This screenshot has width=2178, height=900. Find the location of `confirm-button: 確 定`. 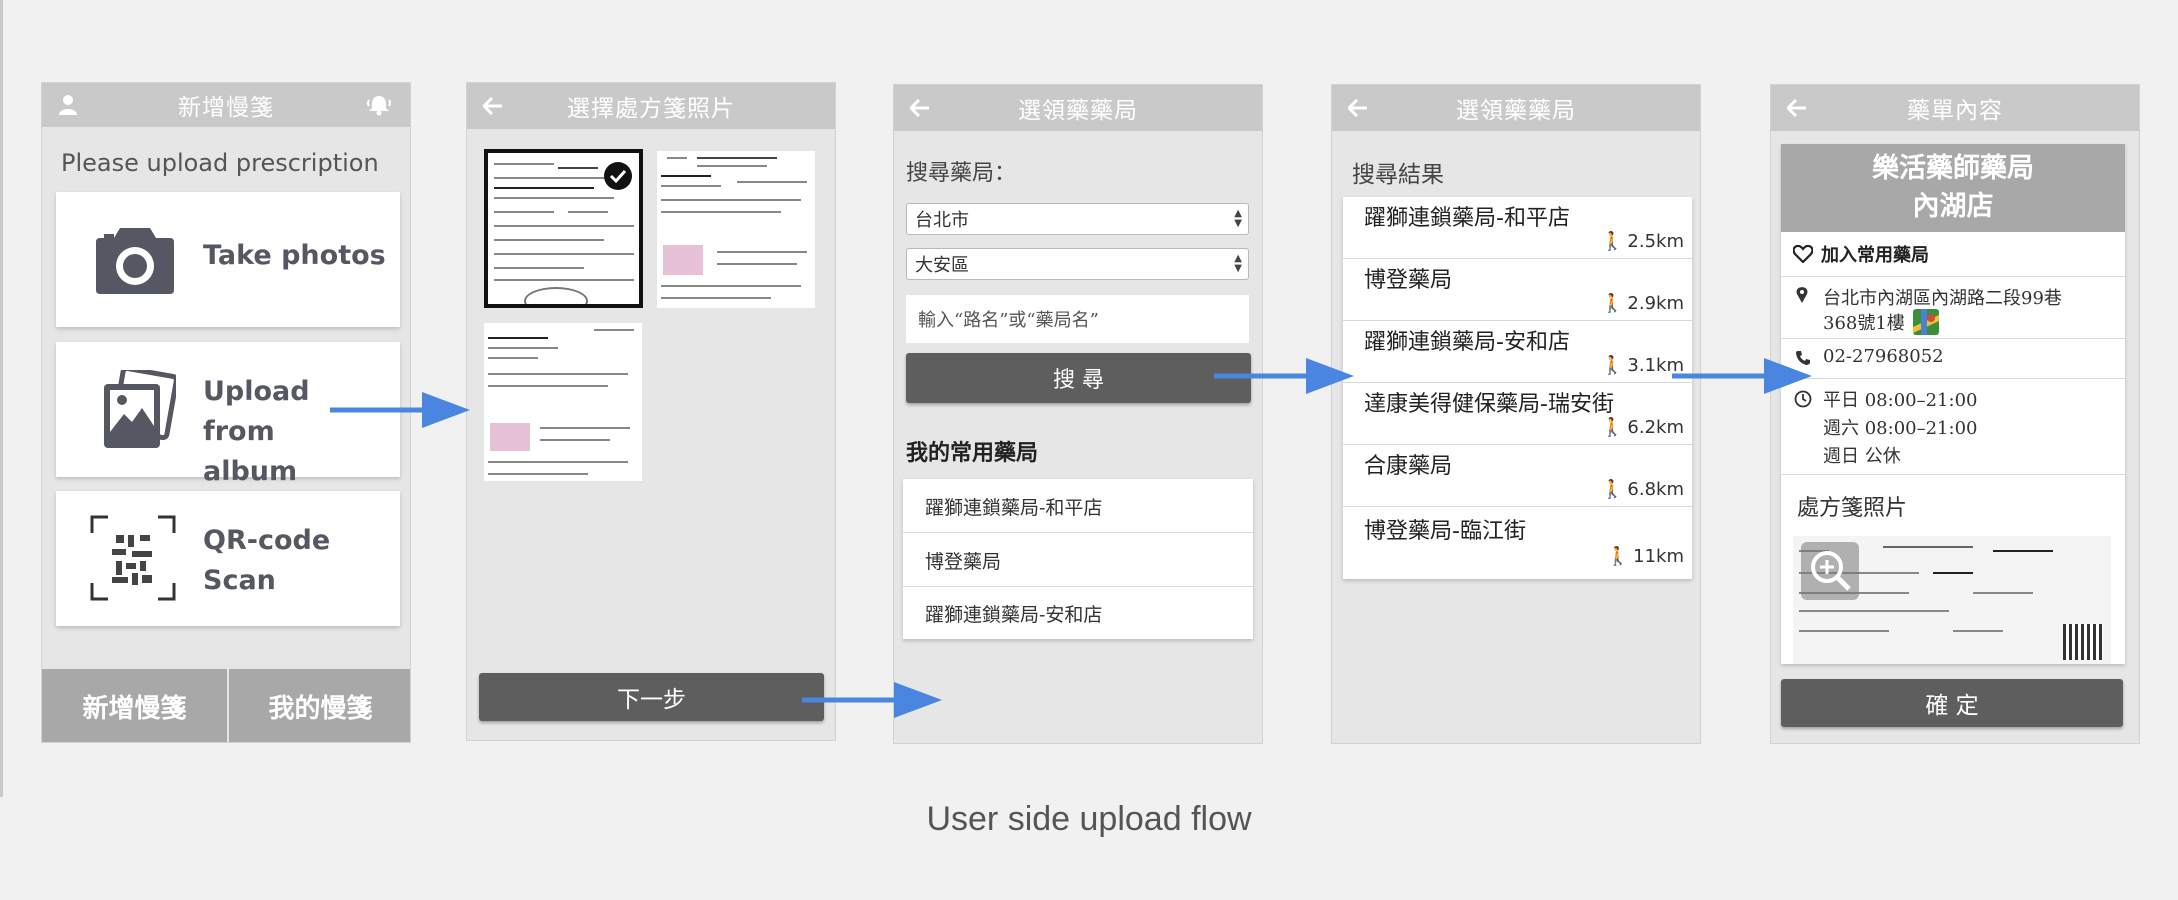

confirm-button: 確 定 is located at coordinates (1952, 703).